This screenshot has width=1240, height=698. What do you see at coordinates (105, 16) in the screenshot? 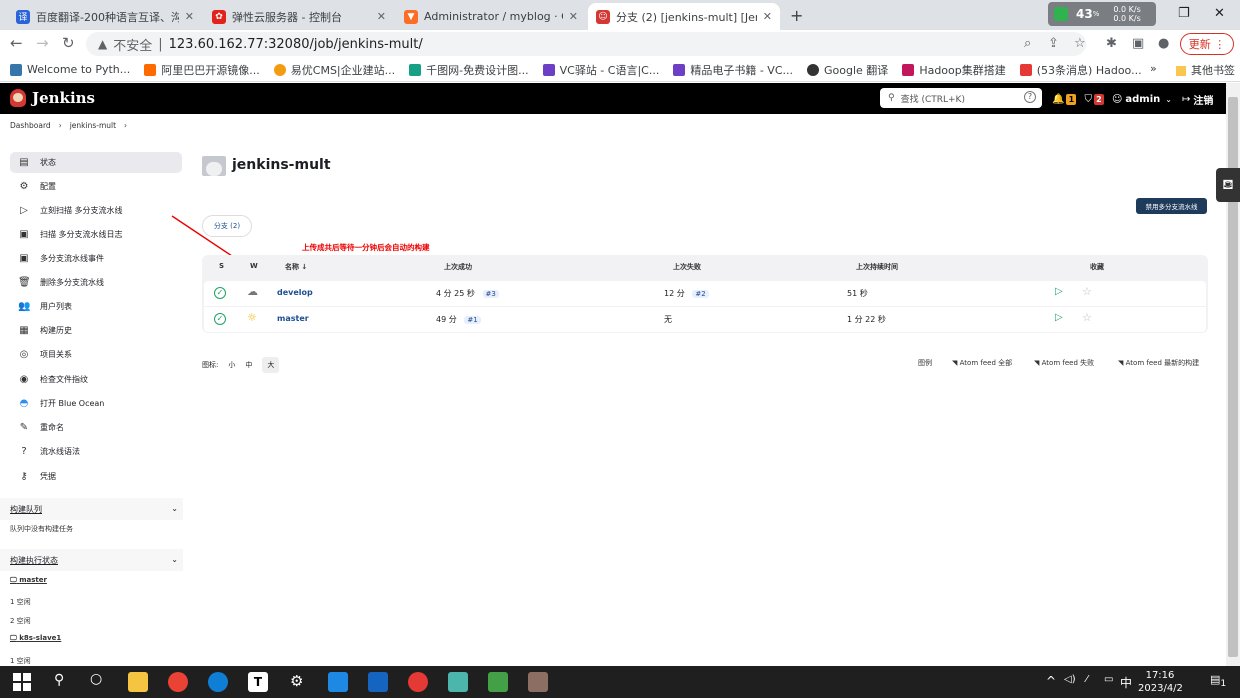
I see `browser-tab-baidu: 译 百度翻译-200种语言互译、沟通 ✕` at bounding box center [105, 16].